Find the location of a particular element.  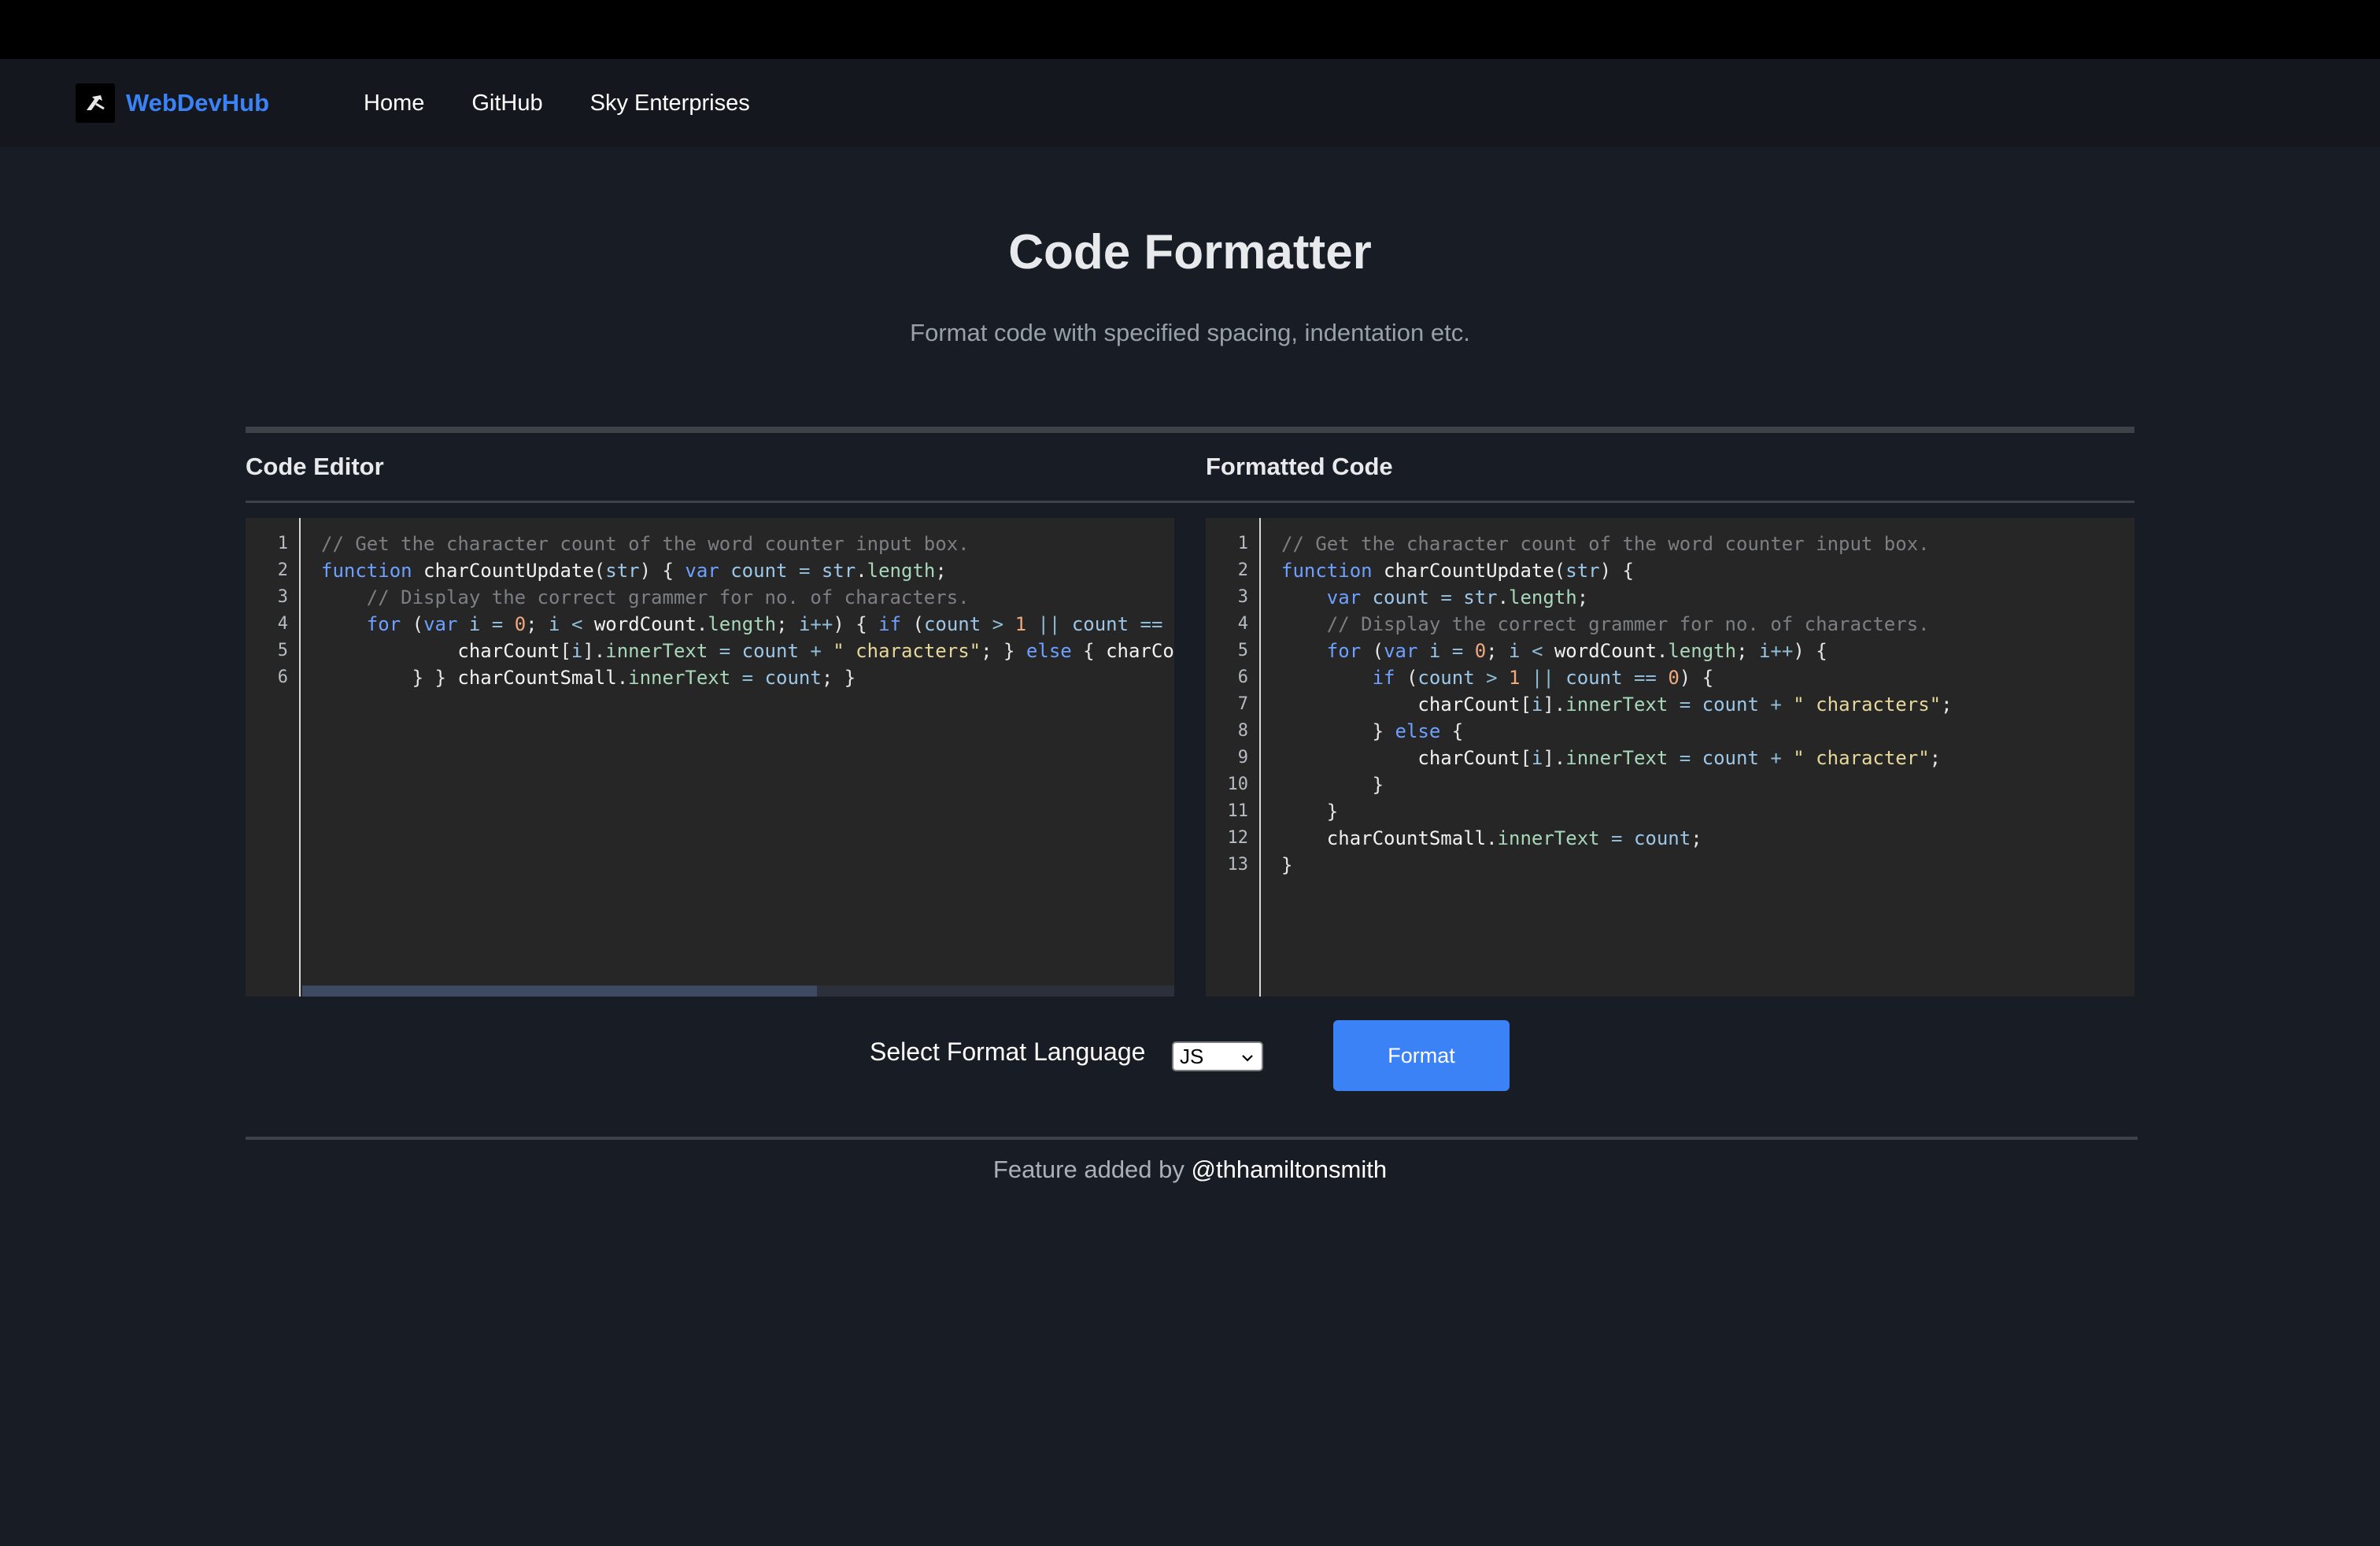

webdevhub-logo-icon is located at coordinates (95, 103).